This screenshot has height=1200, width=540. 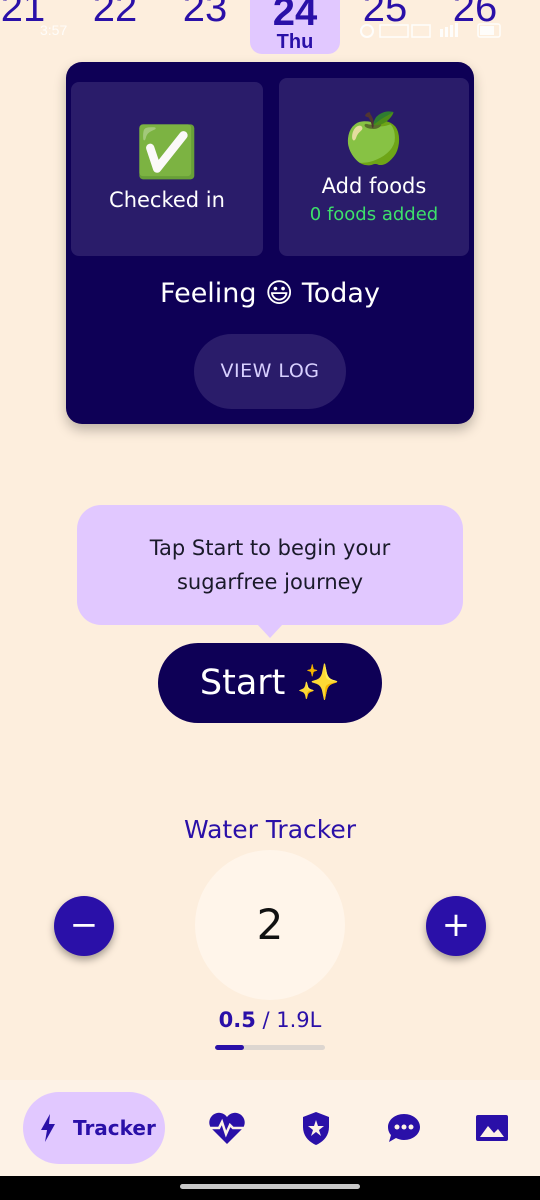 I want to click on status-indicators-icon, so click(x=430, y=30).